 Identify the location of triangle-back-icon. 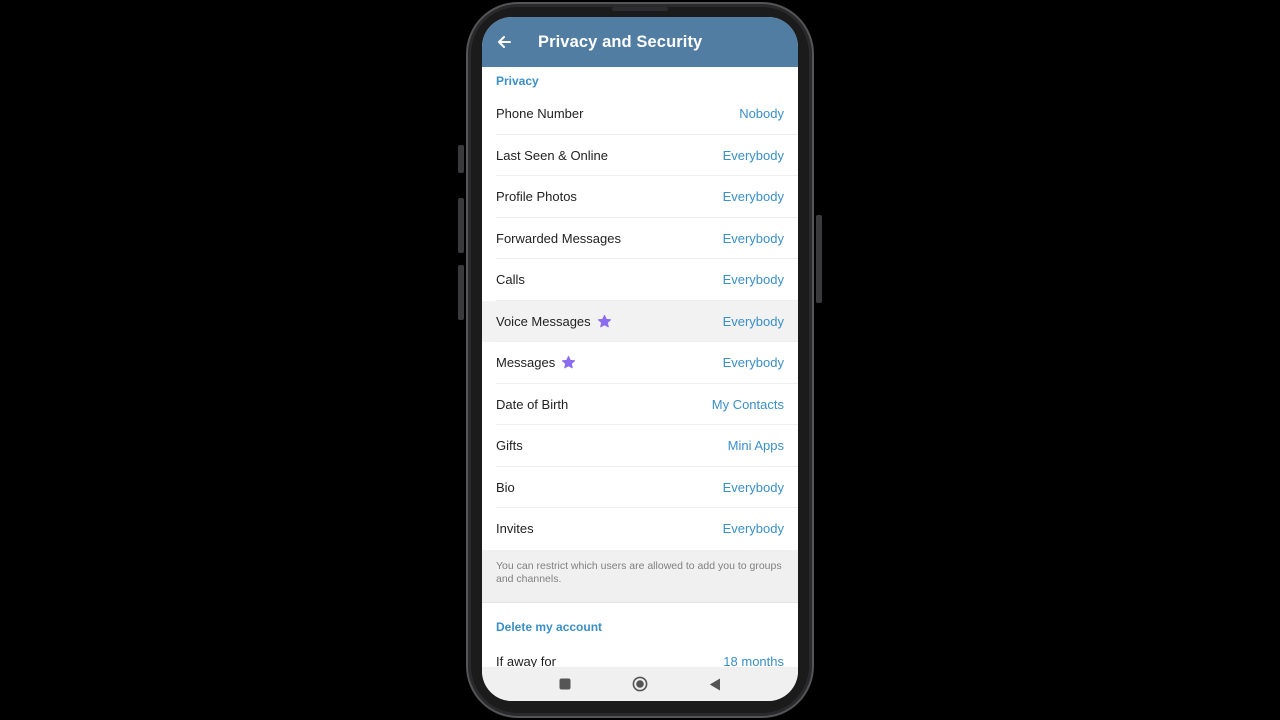
(714, 684).